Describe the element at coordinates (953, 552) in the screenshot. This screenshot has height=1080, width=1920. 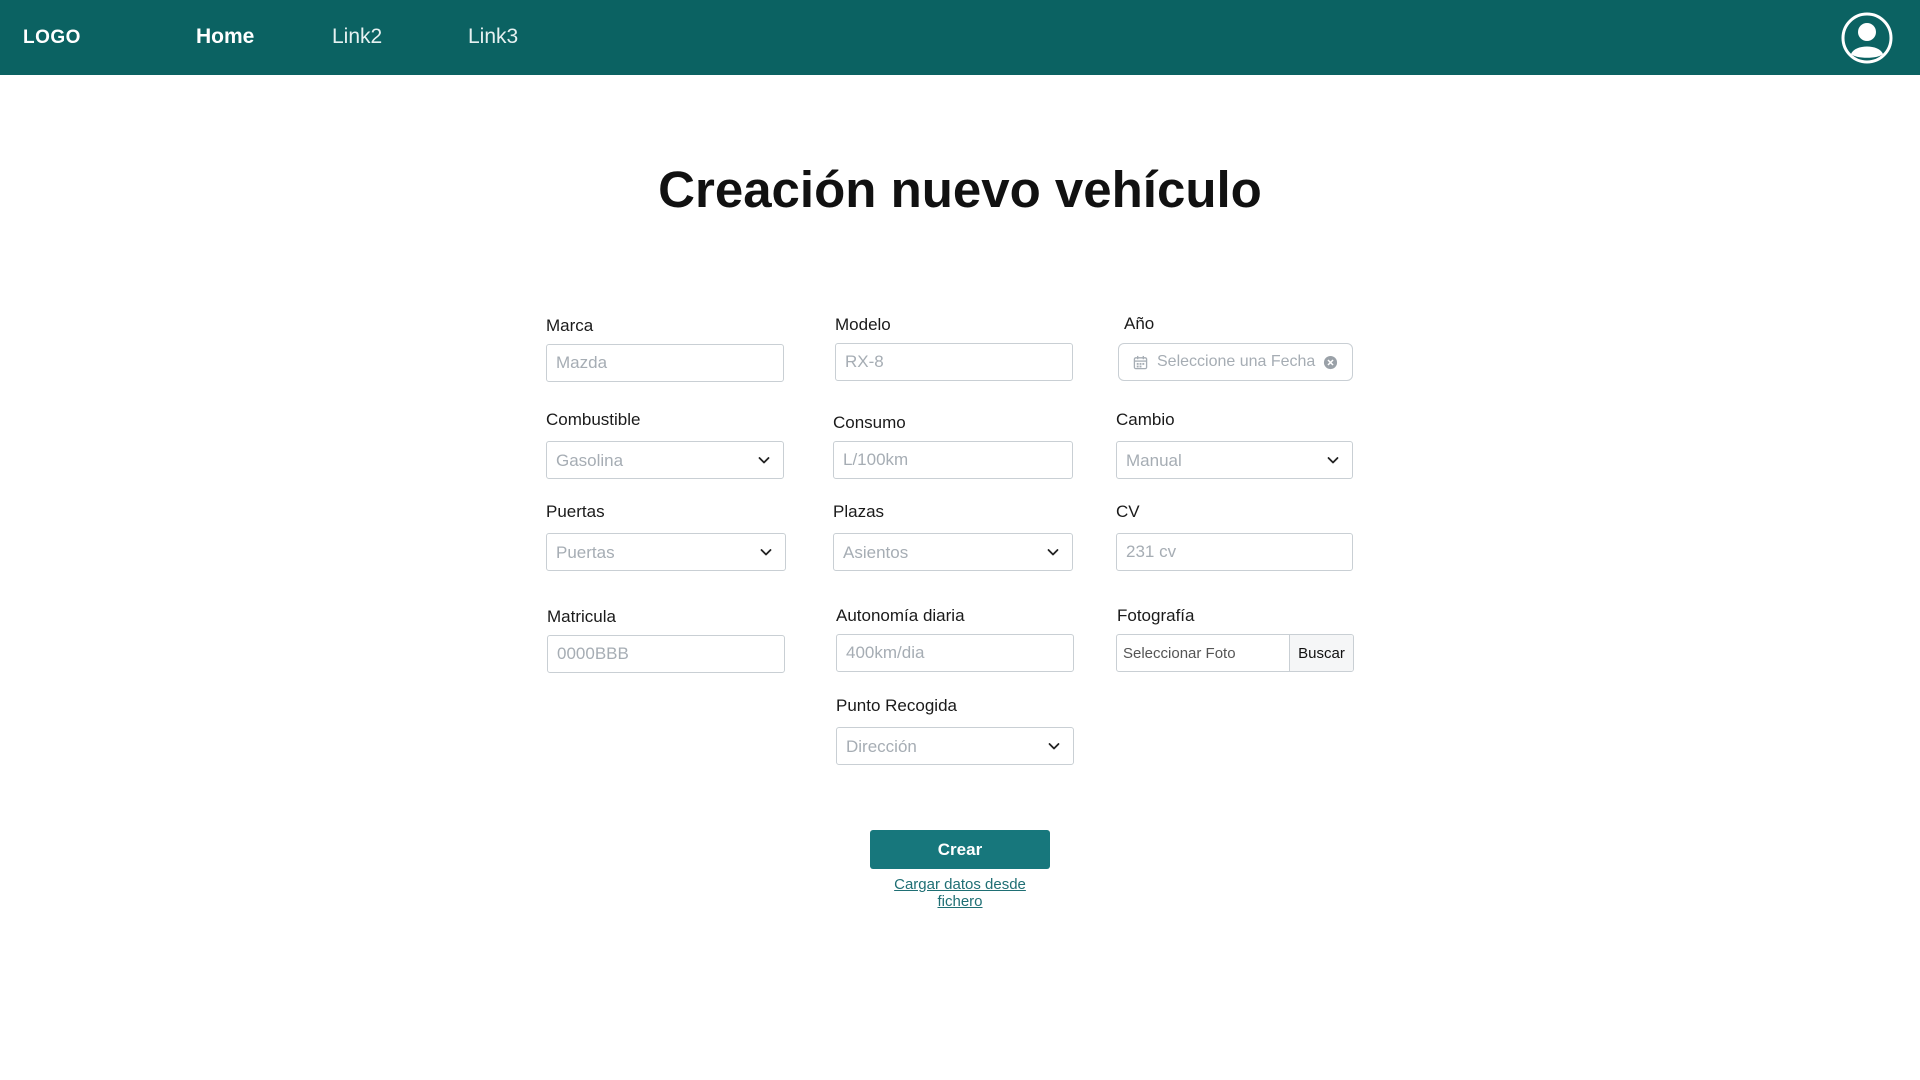
I see `plazas-select: Asientos` at that location.